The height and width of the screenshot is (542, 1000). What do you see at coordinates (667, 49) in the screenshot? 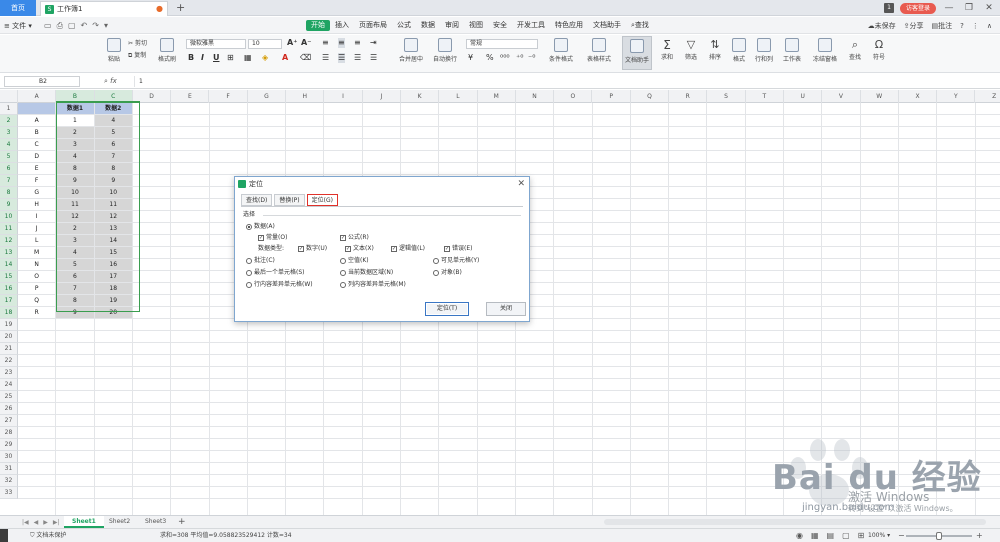
I see `sum-button: Σ 求和` at bounding box center [667, 49].